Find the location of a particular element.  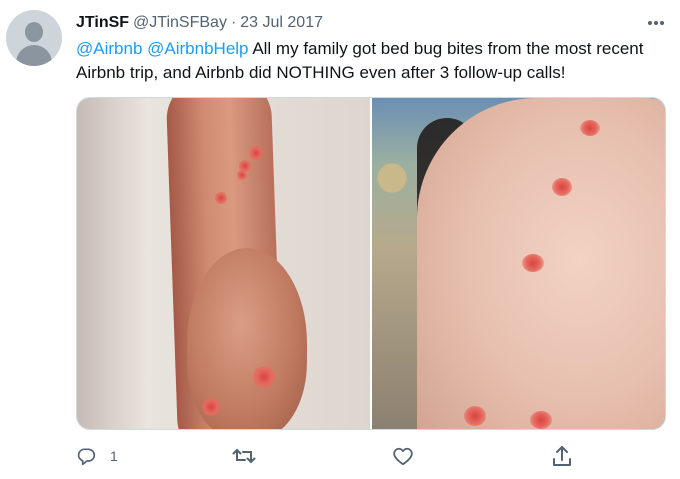

avatar is located at coordinates (34, 38).